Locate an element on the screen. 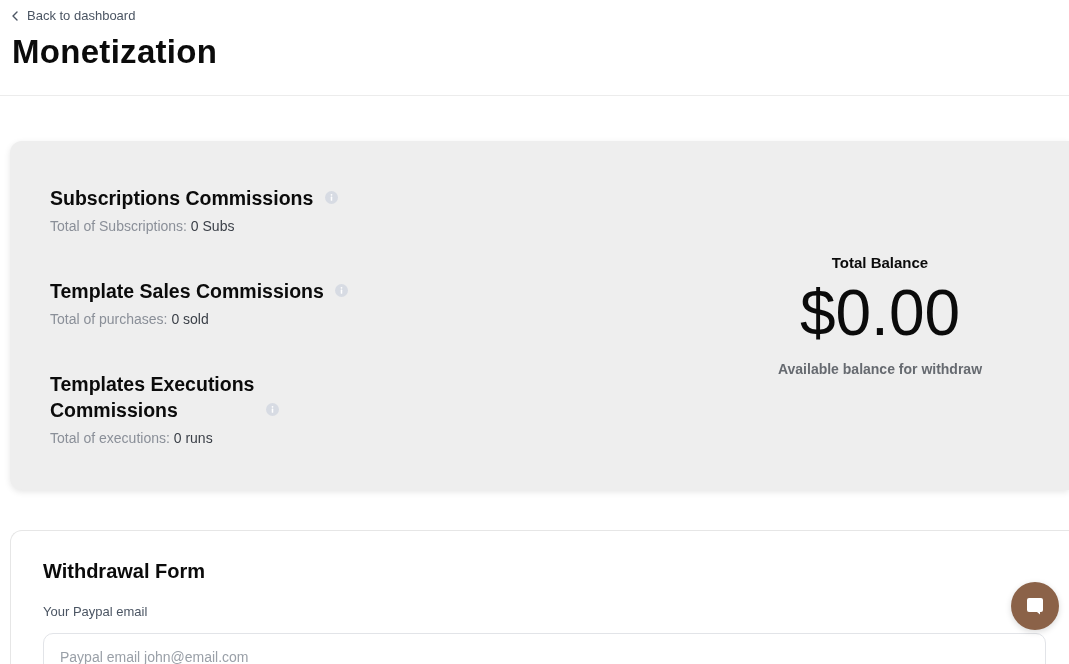 This screenshot has width=1069, height=664. stat-label: Total of executions: is located at coordinates (110, 437).